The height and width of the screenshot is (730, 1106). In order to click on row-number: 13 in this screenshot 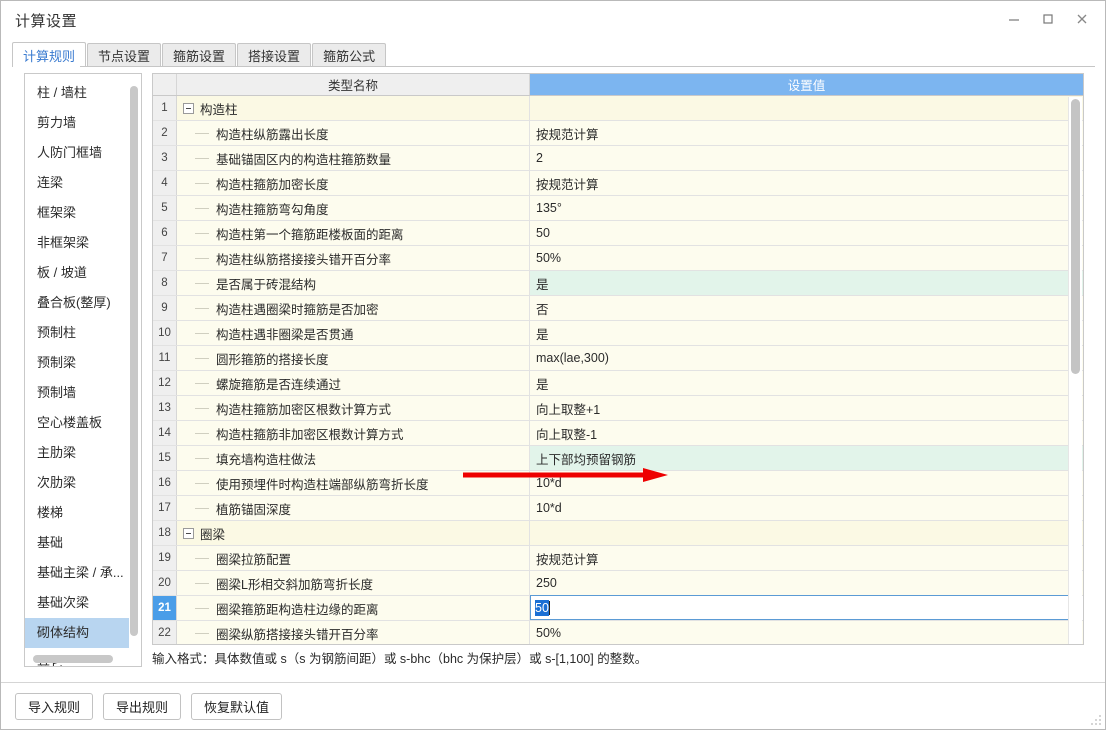, I will do `click(165, 408)`.